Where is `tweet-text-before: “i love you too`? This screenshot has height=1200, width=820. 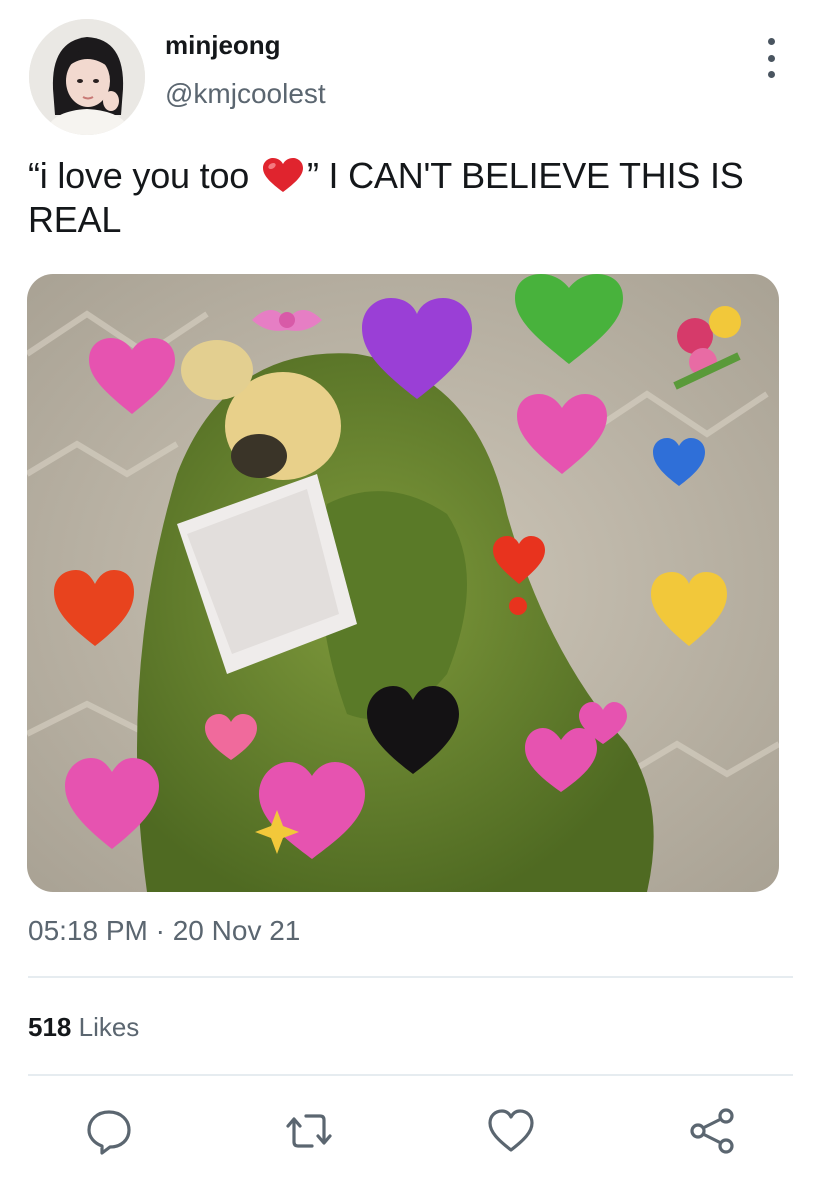
tweet-text-before: “i love you too is located at coordinates (143, 175).